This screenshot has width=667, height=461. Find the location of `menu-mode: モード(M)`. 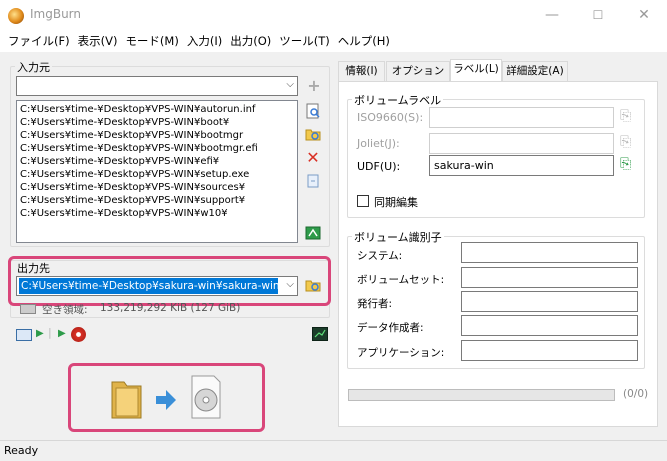

menu-mode: モード(M) is located at coordinates (151, 41).